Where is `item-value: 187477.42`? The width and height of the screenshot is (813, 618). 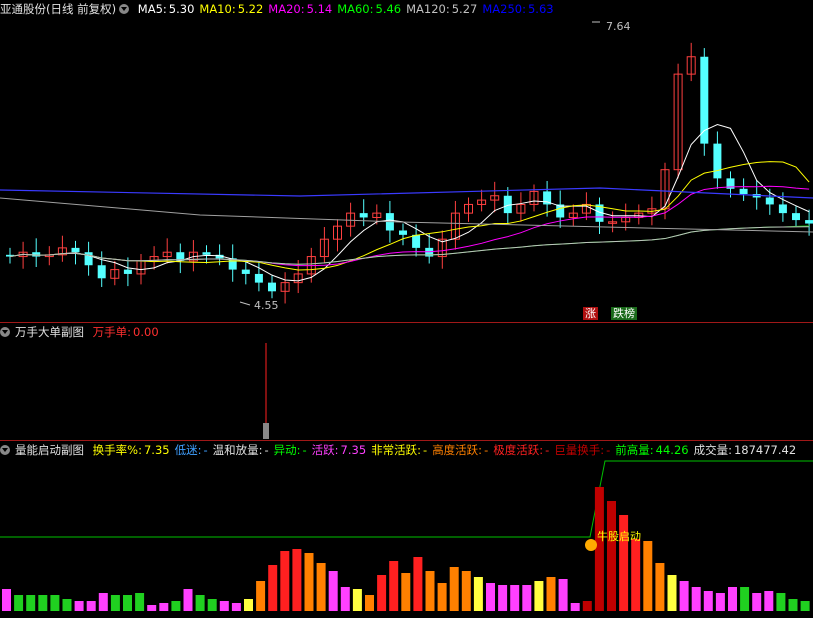
item-value: 187477.42 is located at coordinates (765, 450).